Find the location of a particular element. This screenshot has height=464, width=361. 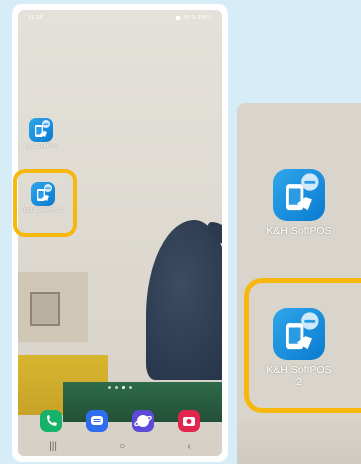

messages-icon is located at coordinates (97, 421).